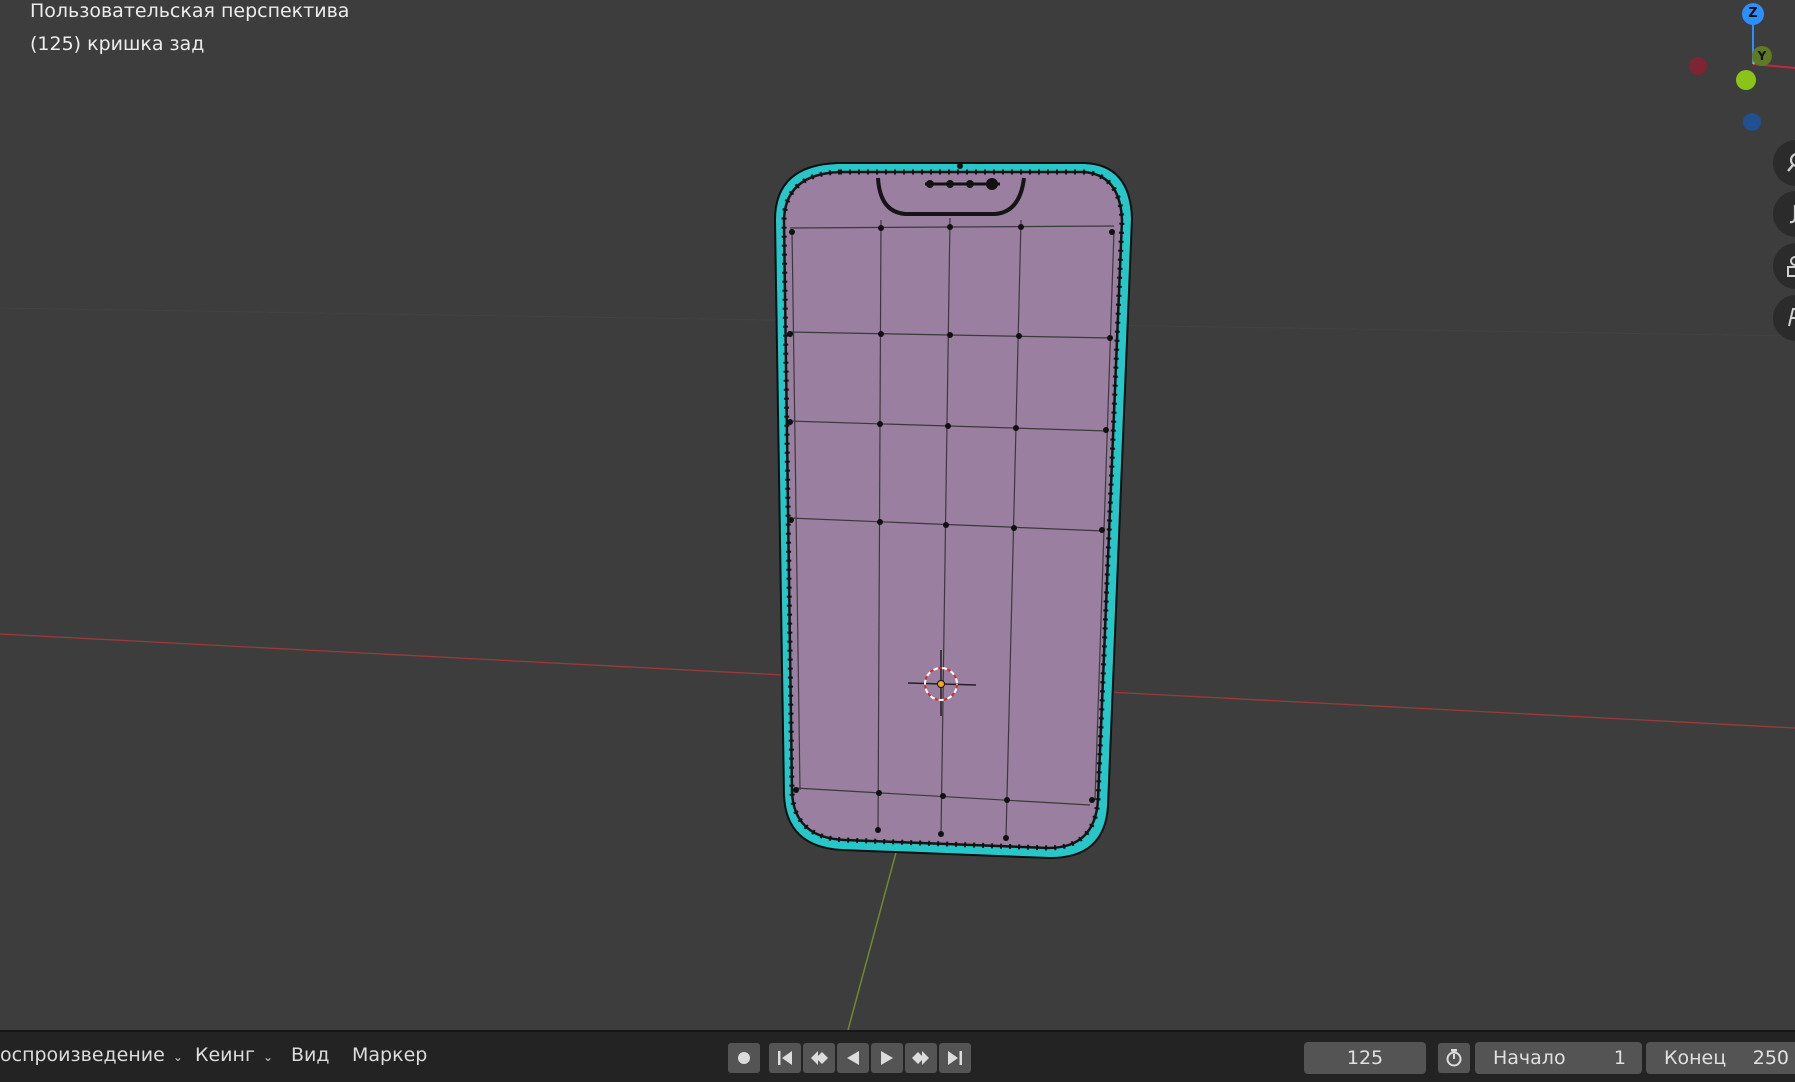 This screenshot has height=1082, width=1795. I want to click on jump-start-icon, so click(785, 1058).